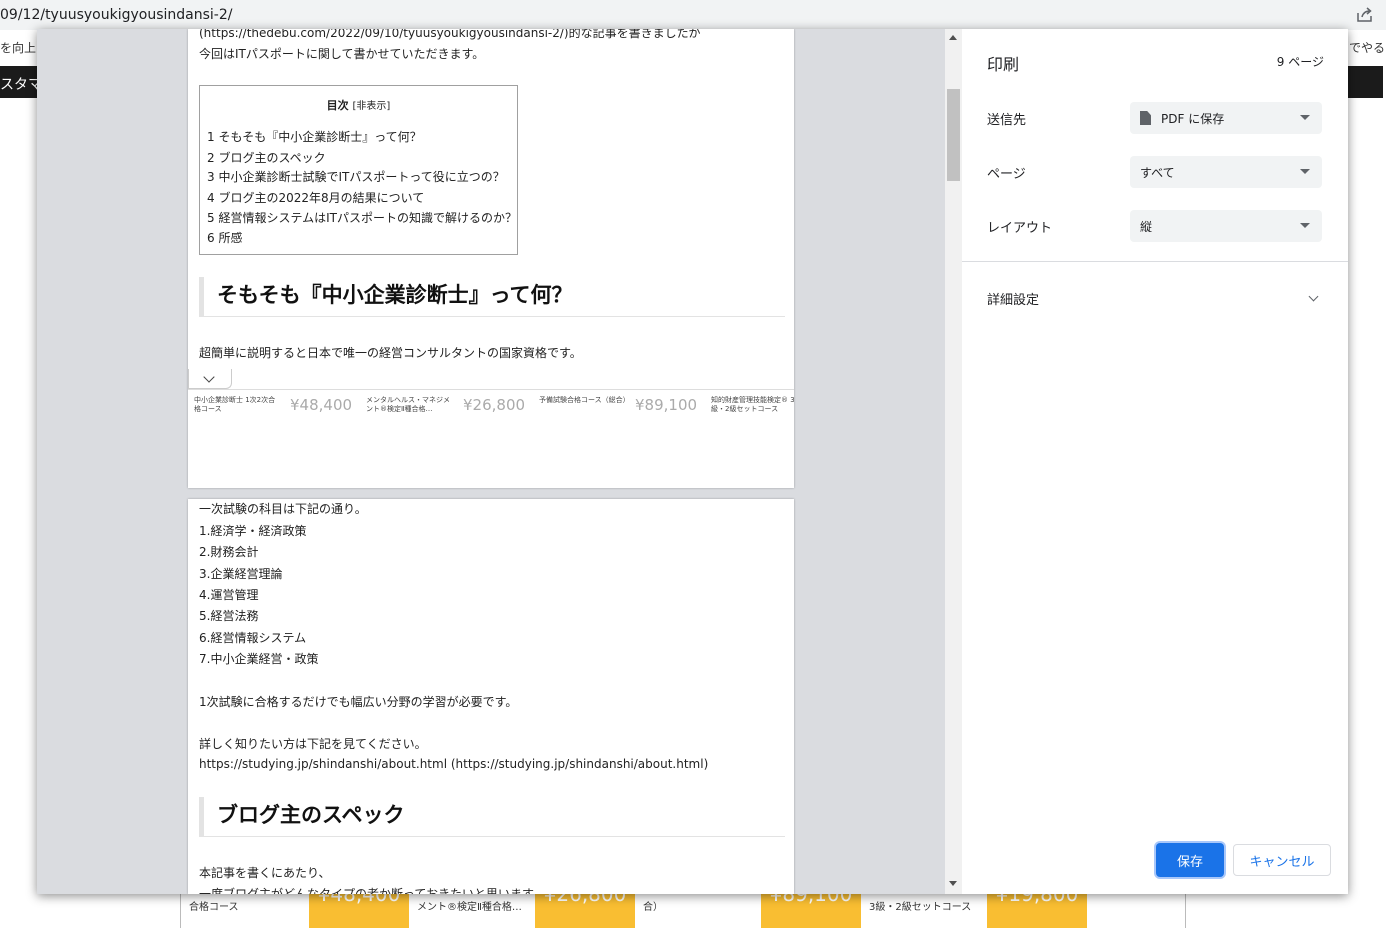 Image resolution: width=1386 pixels, height=928 pixels. What do you see at coordinates (229, 595) in the screenshot?
I see `subject-item: 4.運営管理` at bounding box center [229, 595].